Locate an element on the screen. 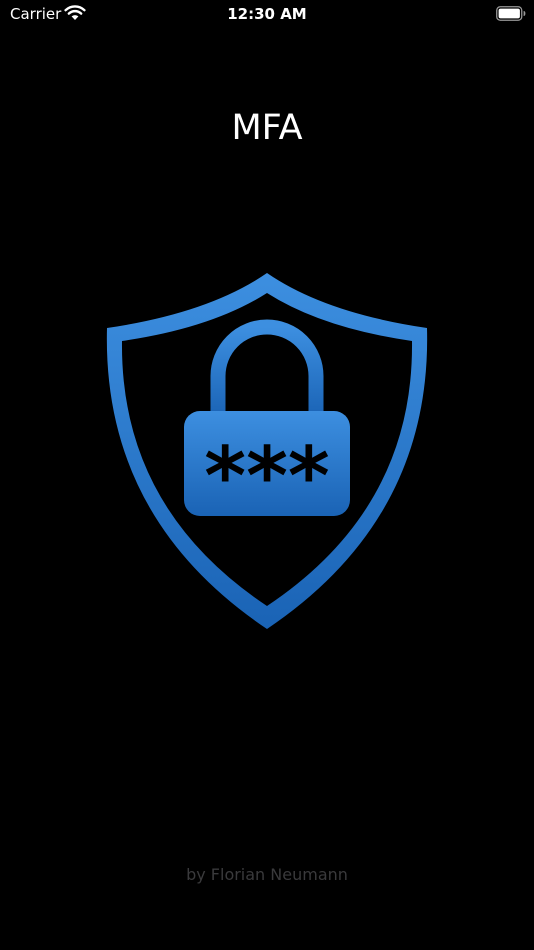 The image size is (534, 950). status-time: 12:30 AM is located at coordinates (267, 14).